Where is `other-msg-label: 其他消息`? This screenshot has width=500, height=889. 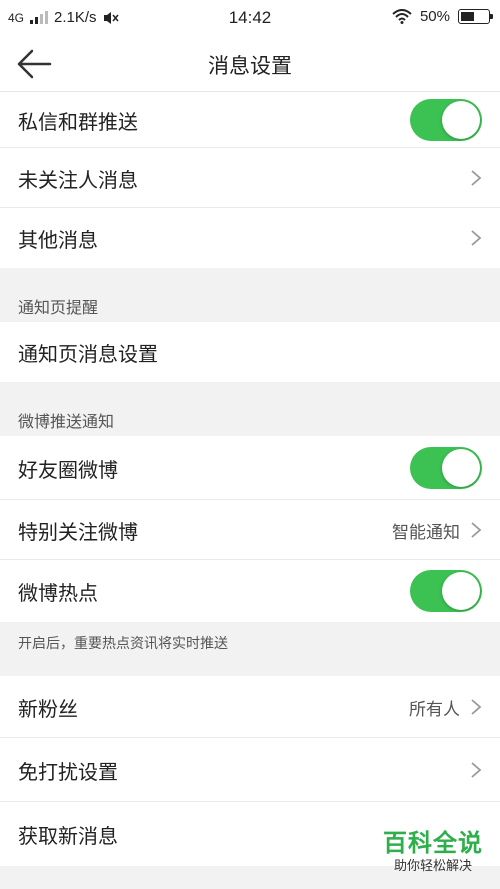
other-msg-label: 其他消息 is located at coordinates (58, 239).